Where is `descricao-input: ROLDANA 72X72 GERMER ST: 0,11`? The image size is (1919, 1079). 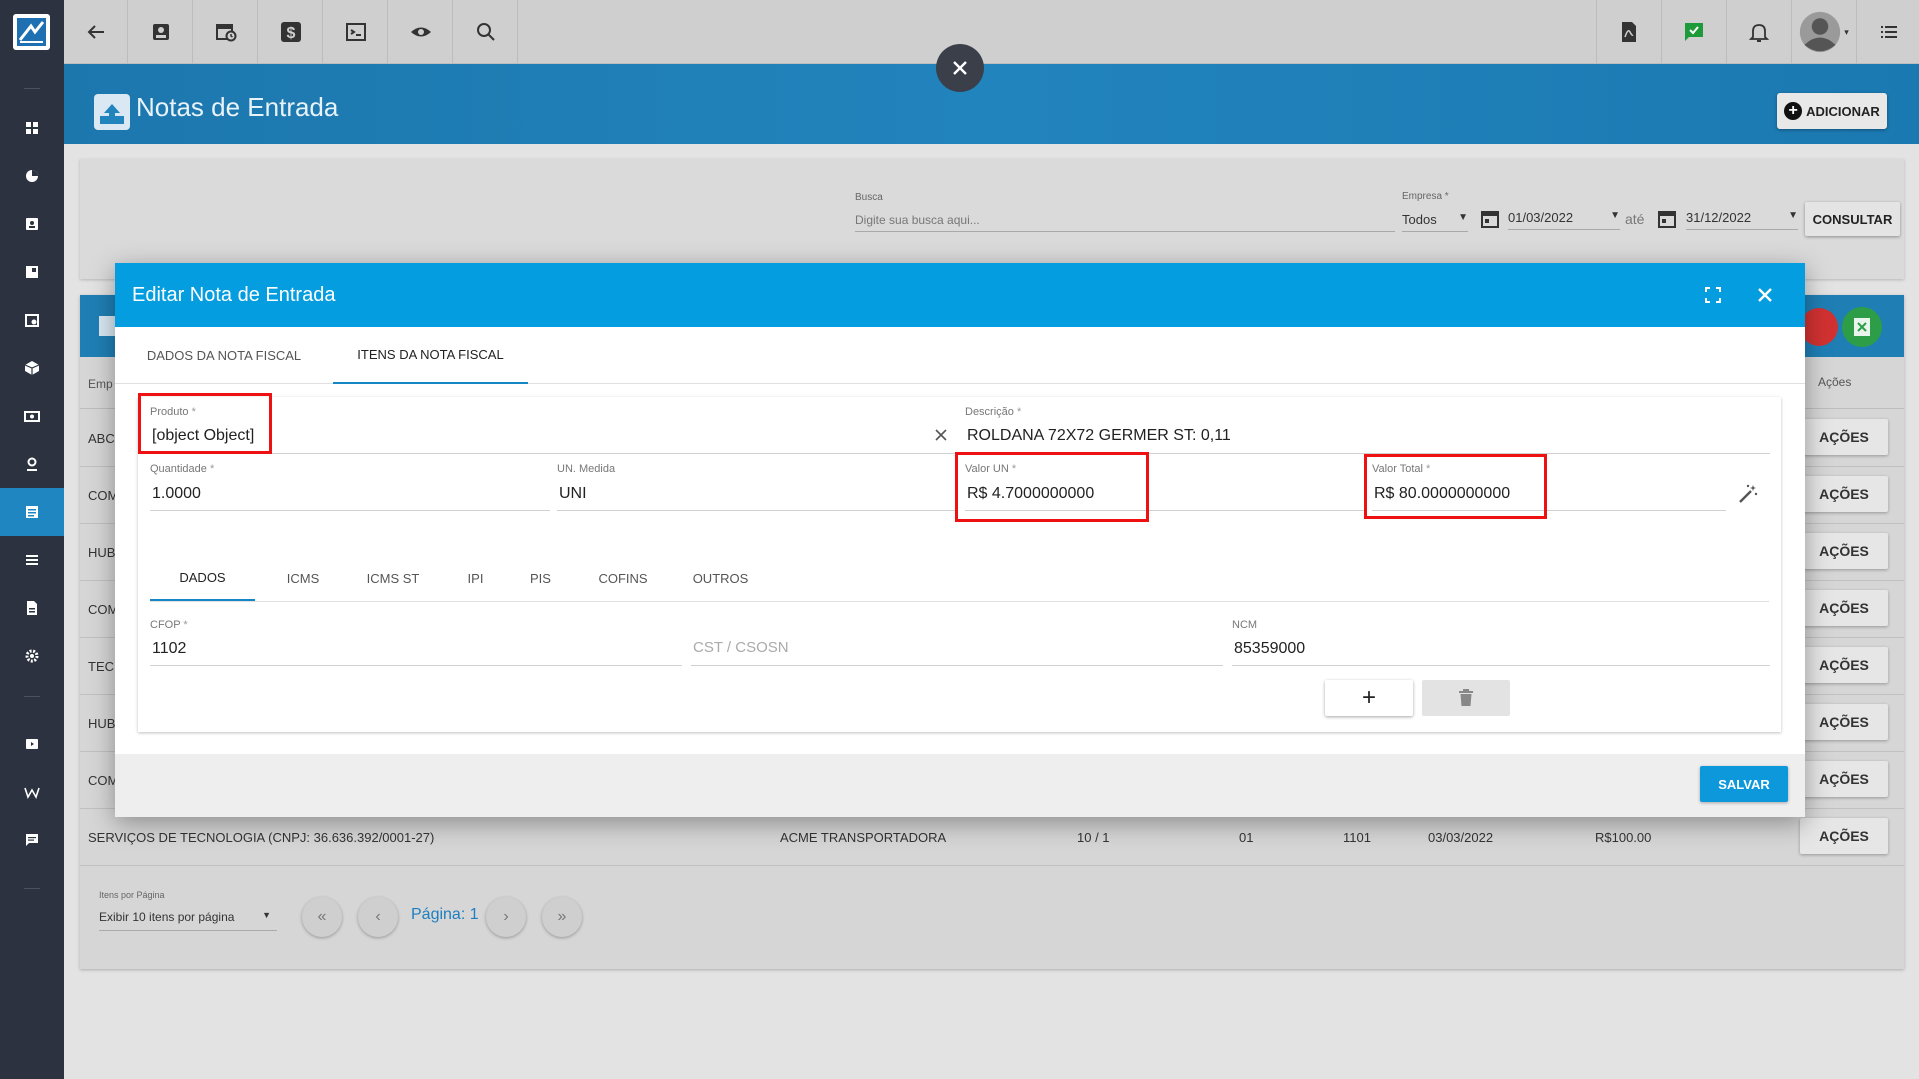 descricao-input: ROLDANA 72X72 GERMER ST: 0,11 is located at coordinates (1099, 436).